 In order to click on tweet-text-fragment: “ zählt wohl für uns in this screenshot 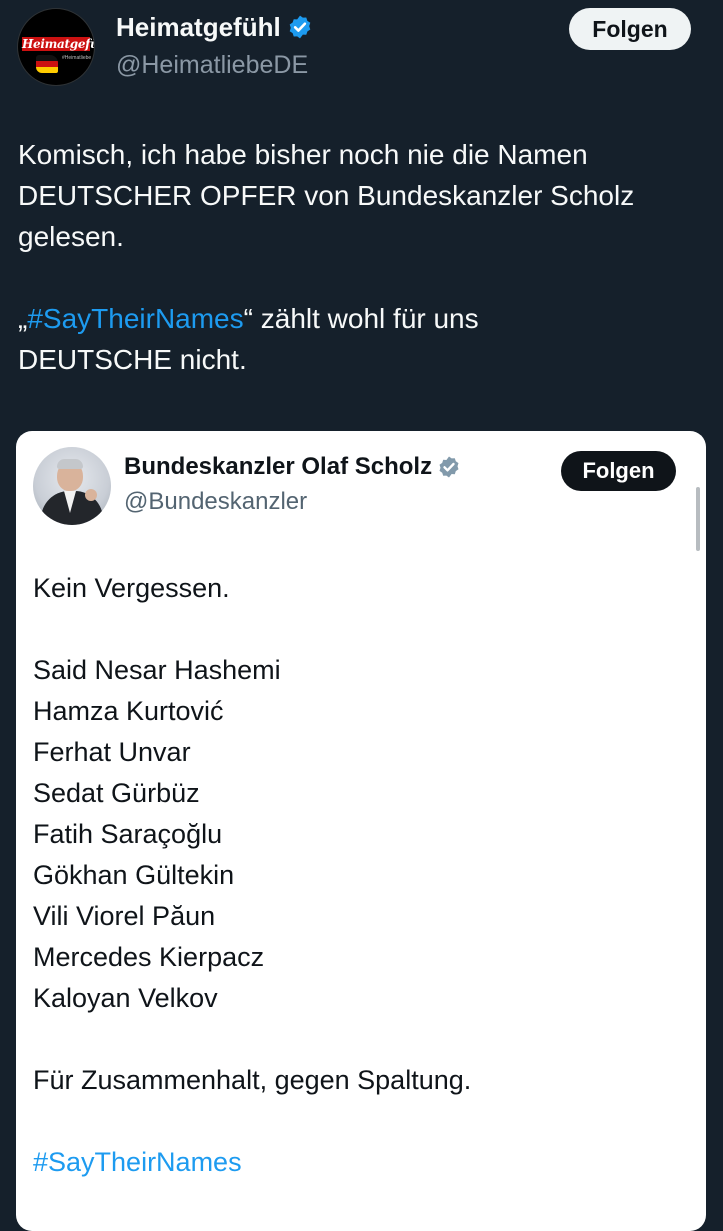, I will do `click(361, 318)`.